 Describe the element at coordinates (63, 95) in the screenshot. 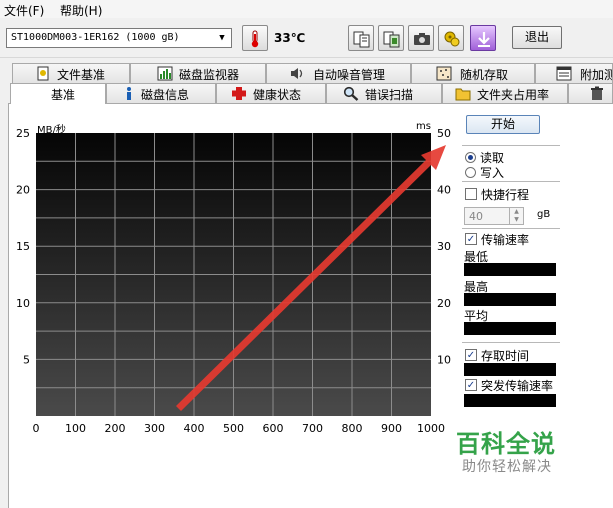

I see `tab-label: 基准` at that location.